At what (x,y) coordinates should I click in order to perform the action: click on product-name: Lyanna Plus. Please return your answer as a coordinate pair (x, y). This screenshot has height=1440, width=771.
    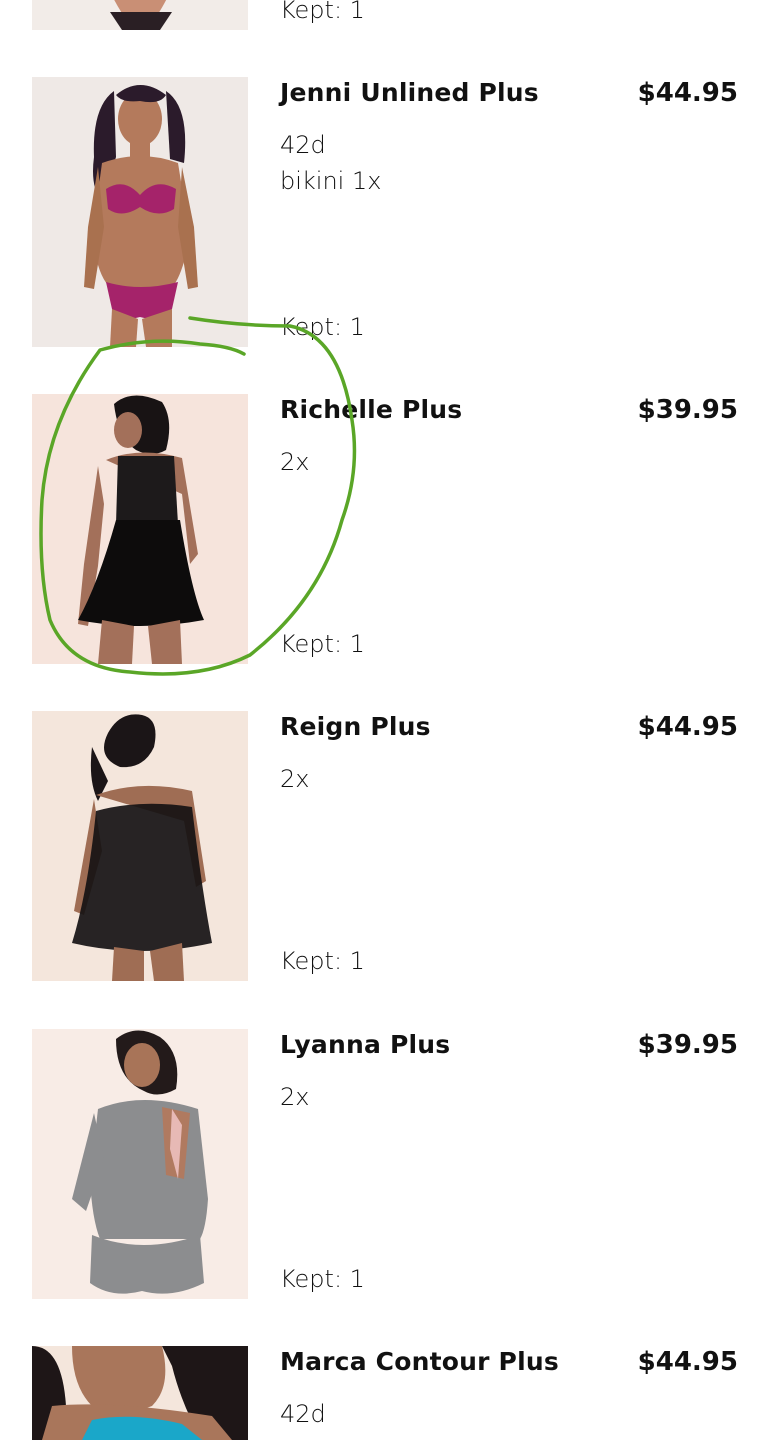
    Looking at the image, I should click on (365, 1044).